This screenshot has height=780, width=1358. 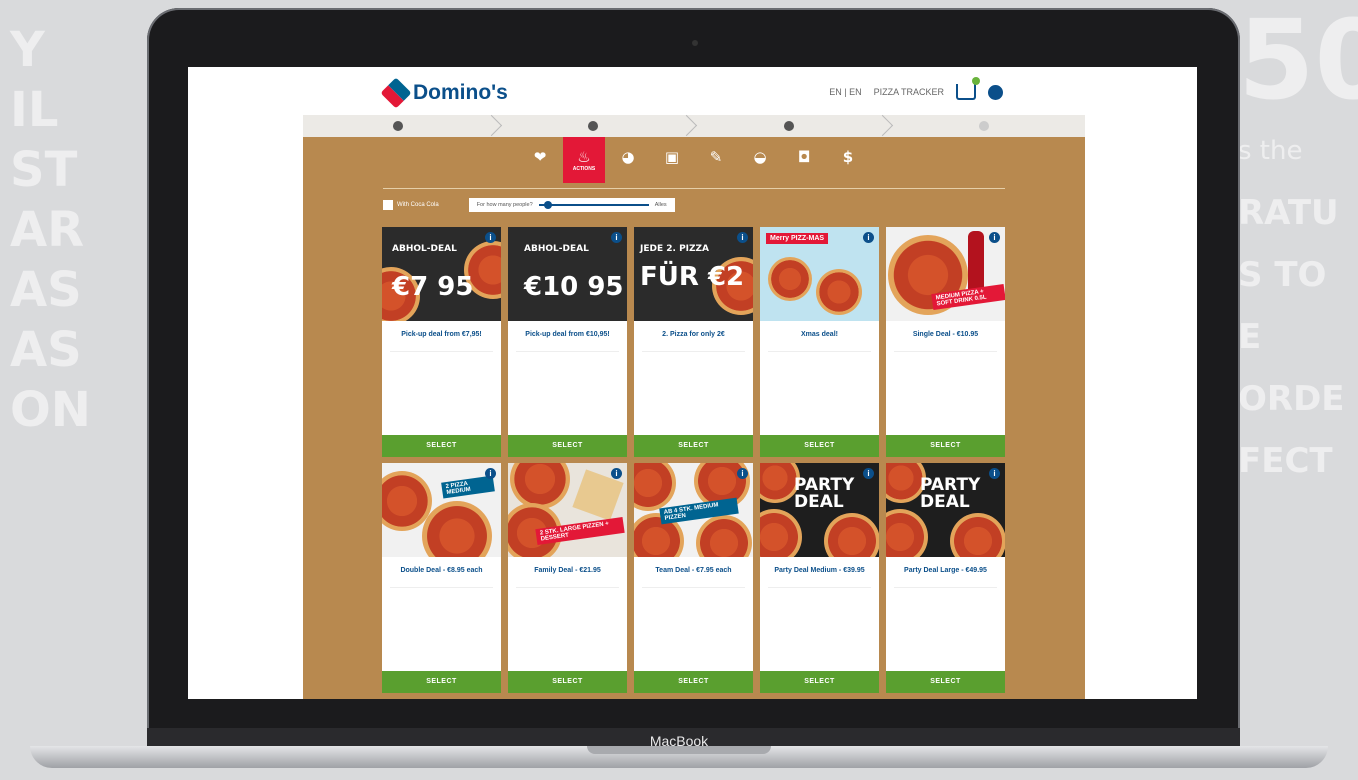 I want to click on language-switch: EN | EN, so click(x=845, y=92).